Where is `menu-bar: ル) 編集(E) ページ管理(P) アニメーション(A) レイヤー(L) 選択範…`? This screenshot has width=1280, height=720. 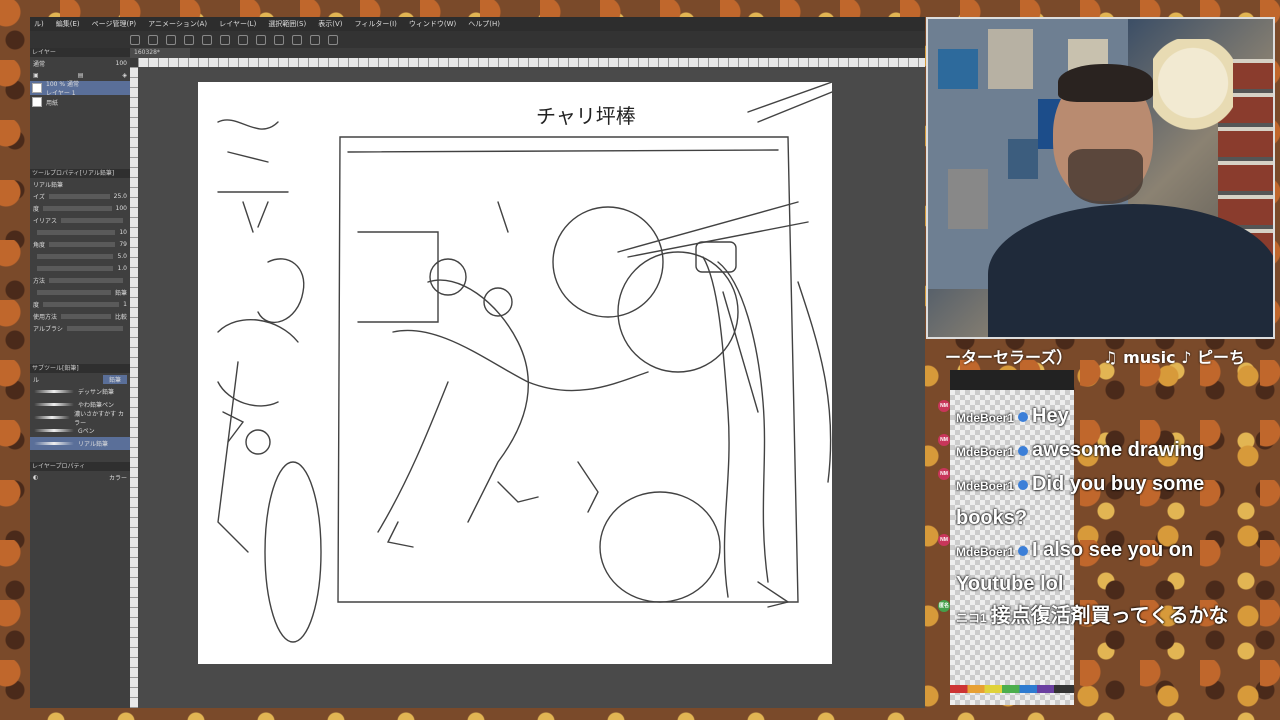
menu-bar: ル) 編集(E) ページ管理(P) アニメーション(A) レイヤー(L) 選択範… is located at coordinates (477, 24).